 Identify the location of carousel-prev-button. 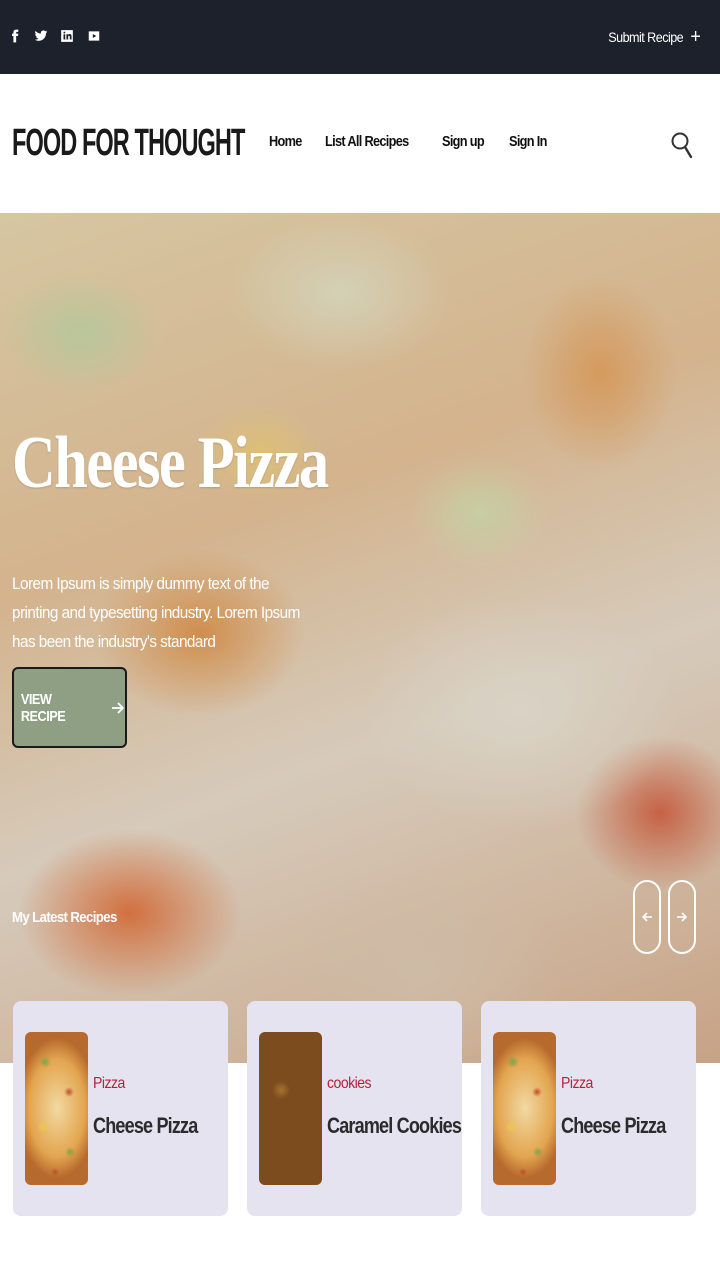
(647, 917).